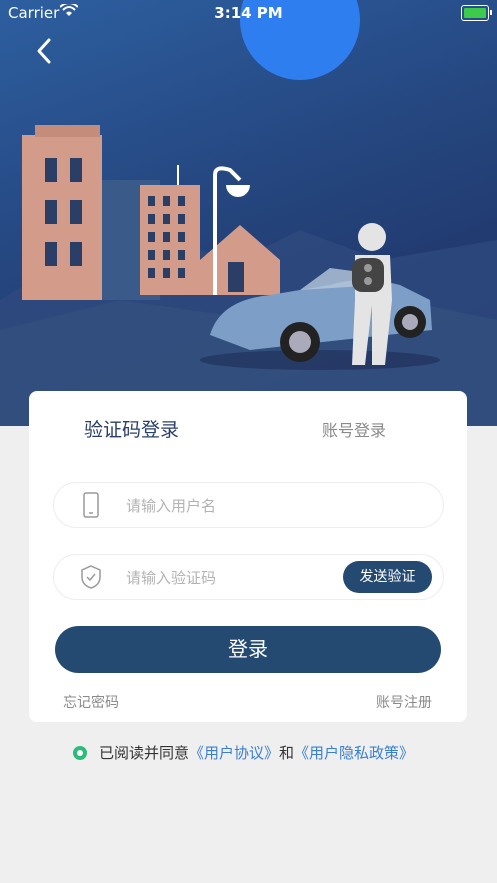 The image size is (497, 883). I want to click on register-link: 账号注册, so click(404, 702).